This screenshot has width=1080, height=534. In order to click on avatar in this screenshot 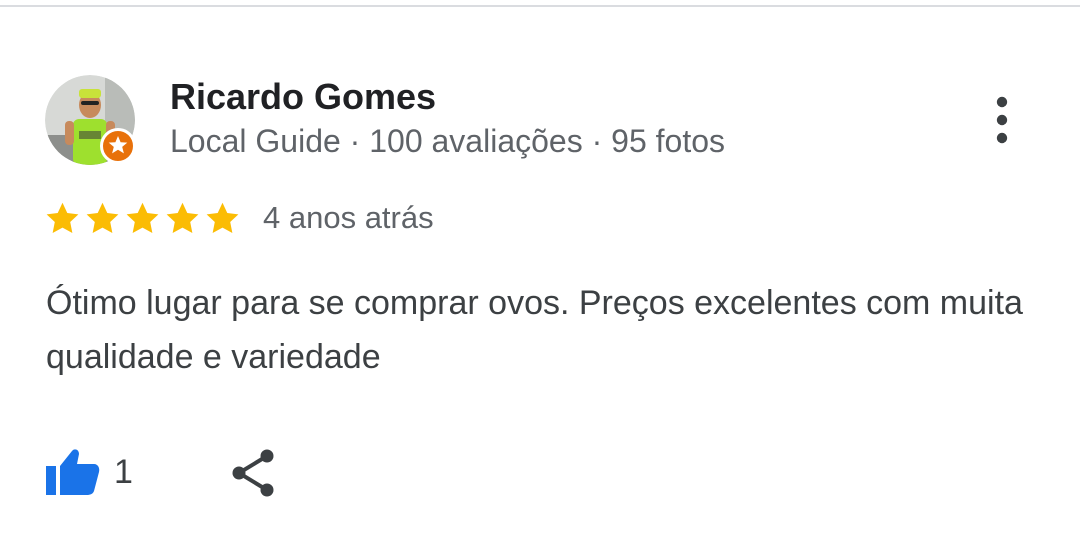, I will do `click(90, 120)`.